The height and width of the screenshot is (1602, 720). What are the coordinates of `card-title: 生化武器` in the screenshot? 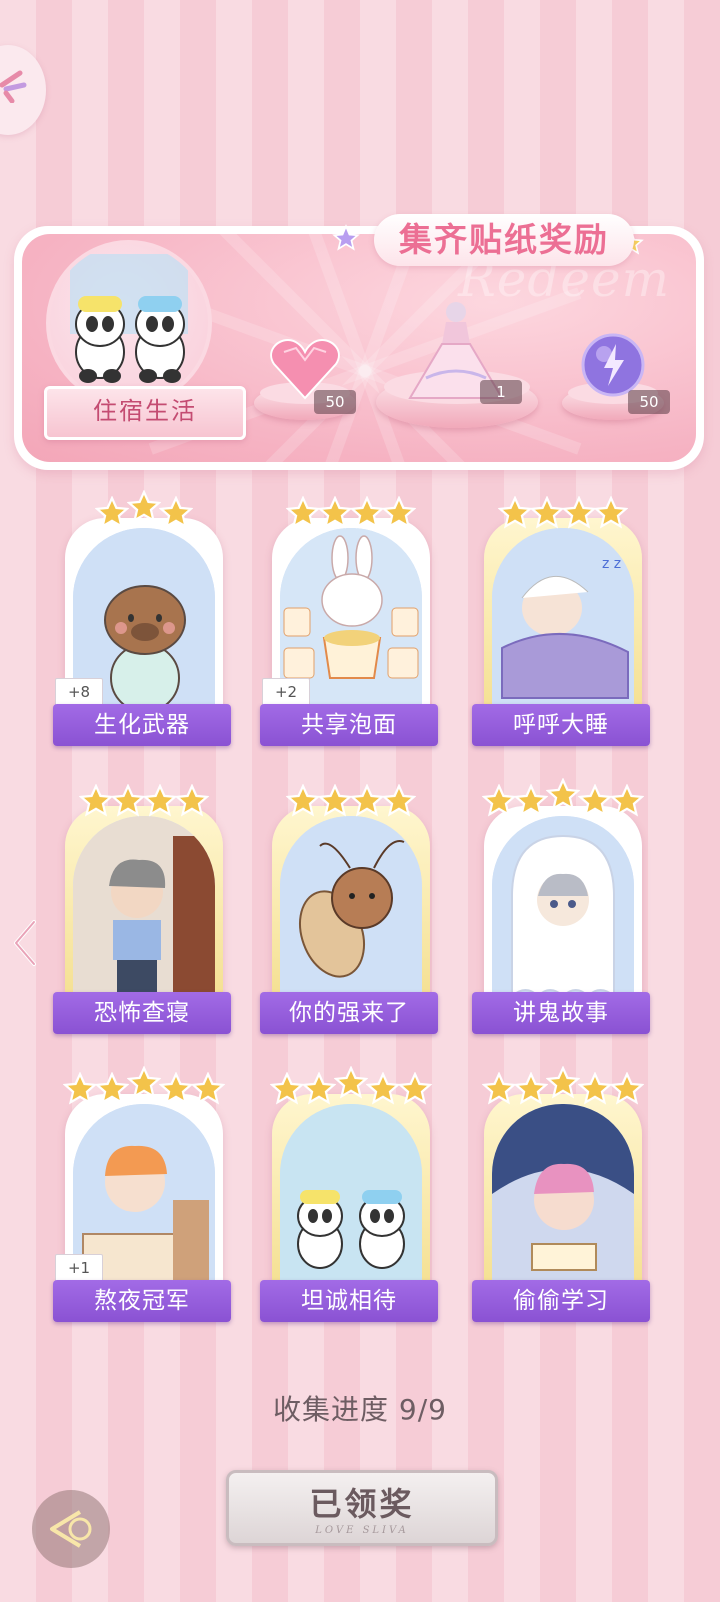 It's located at (142, 725).